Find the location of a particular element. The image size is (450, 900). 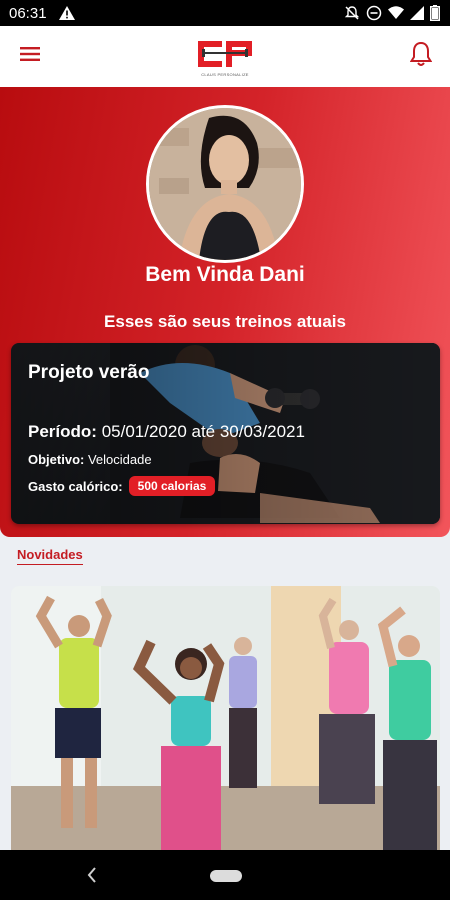

objective-value: Velocidade is located at coordinates (119, 459).